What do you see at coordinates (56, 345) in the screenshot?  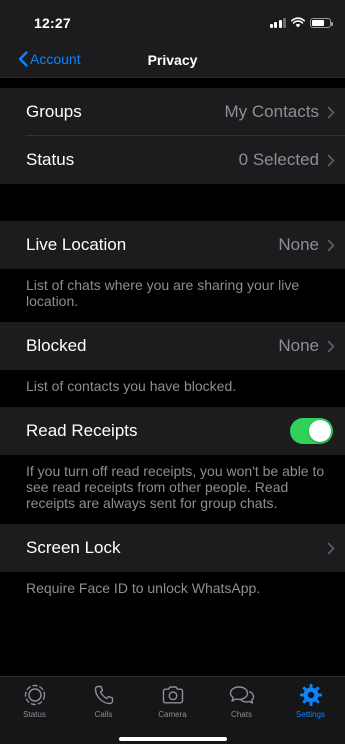 I see `blocked-label: Blocked` at bounding box center [56, 345].